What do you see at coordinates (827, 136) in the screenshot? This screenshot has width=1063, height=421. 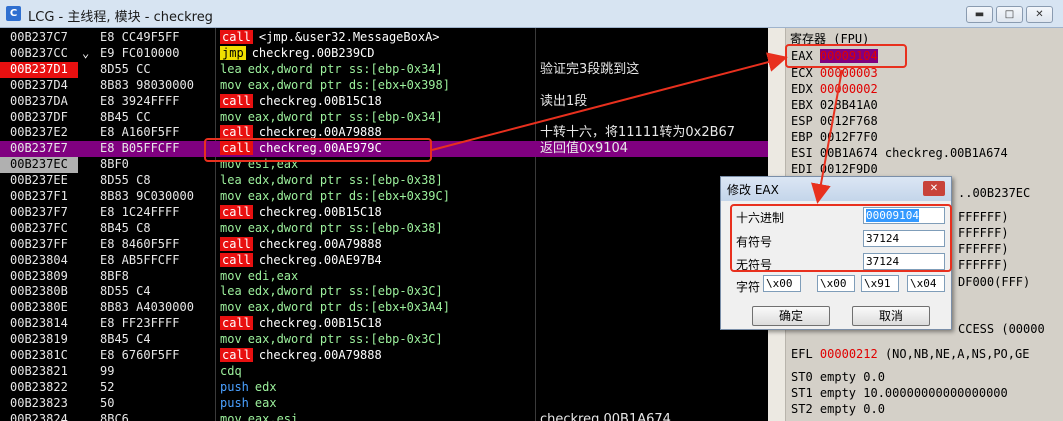 I see `arrow-eax-to-dialog` at bounding box center [827, 136].